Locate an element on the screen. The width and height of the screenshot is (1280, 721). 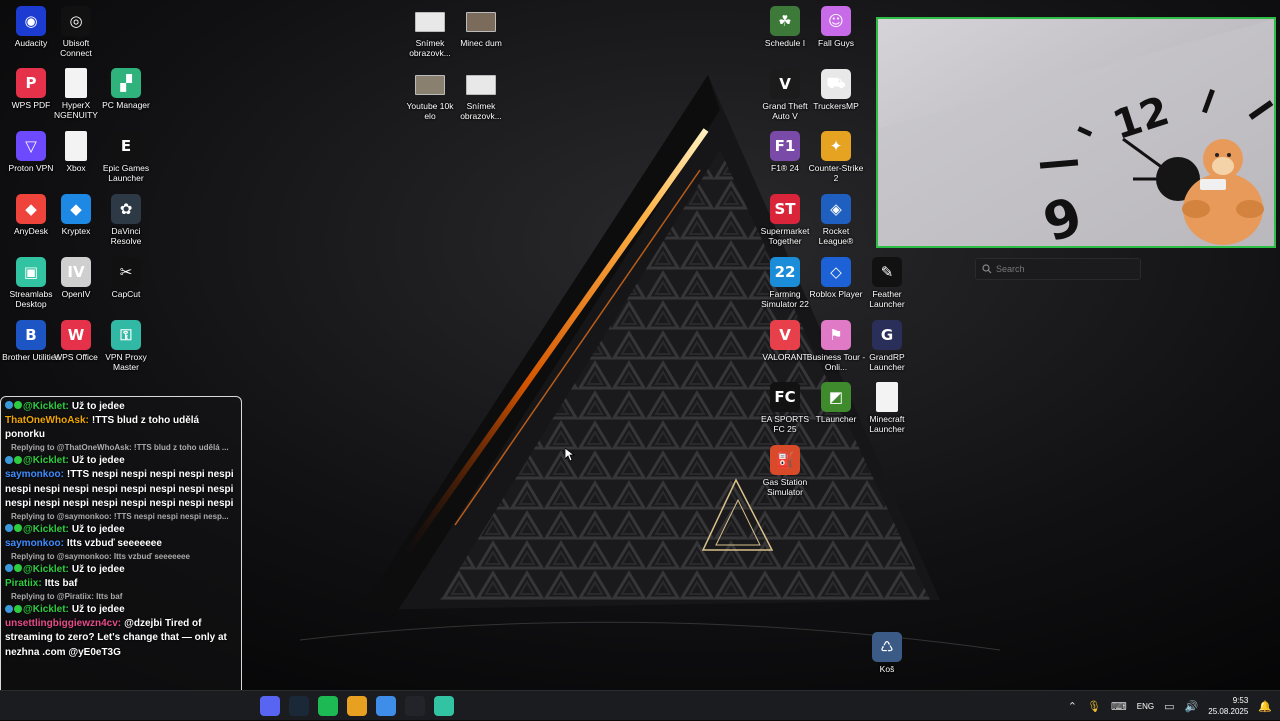
desktop-icon-label: Rocket League® is located at coordinates (836, 236).